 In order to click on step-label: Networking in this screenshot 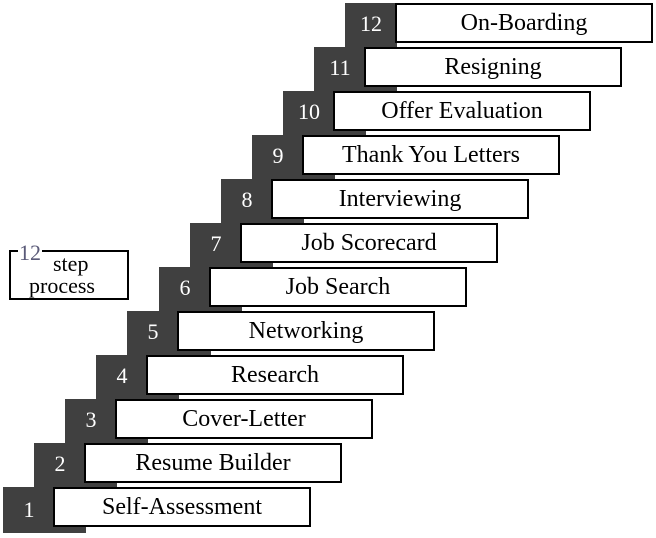, I will do `click(306, 331)`.